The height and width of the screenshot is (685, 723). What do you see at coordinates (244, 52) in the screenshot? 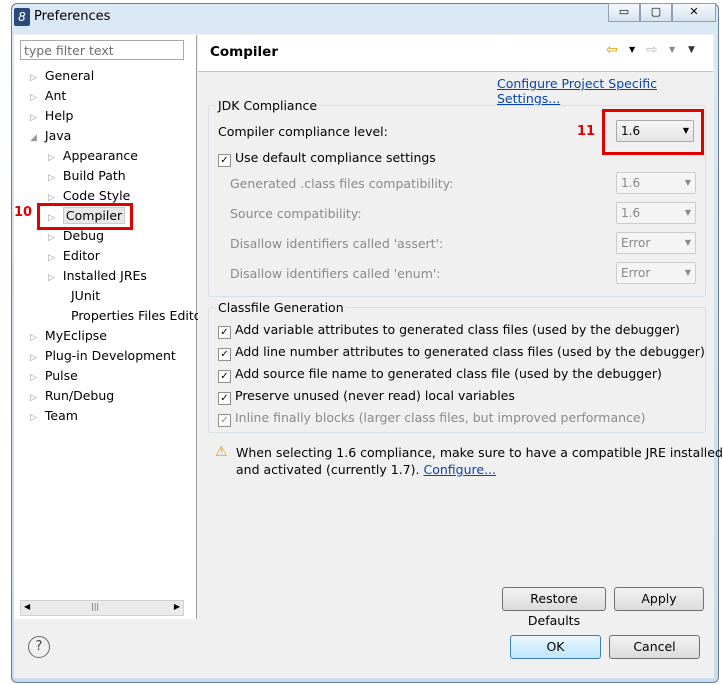
I see `page-title: Compiler` at bounding box center [244, 52].